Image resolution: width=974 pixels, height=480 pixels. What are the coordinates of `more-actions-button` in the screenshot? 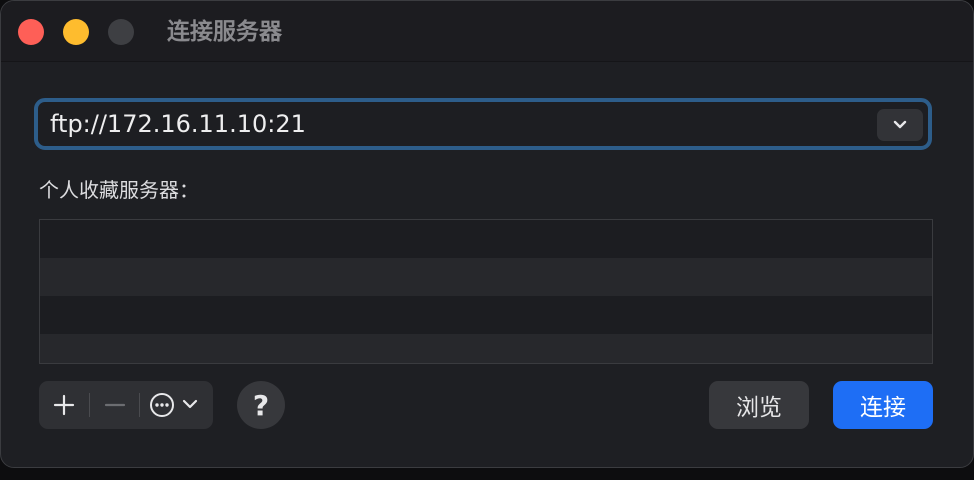 It's located at (176, 405).